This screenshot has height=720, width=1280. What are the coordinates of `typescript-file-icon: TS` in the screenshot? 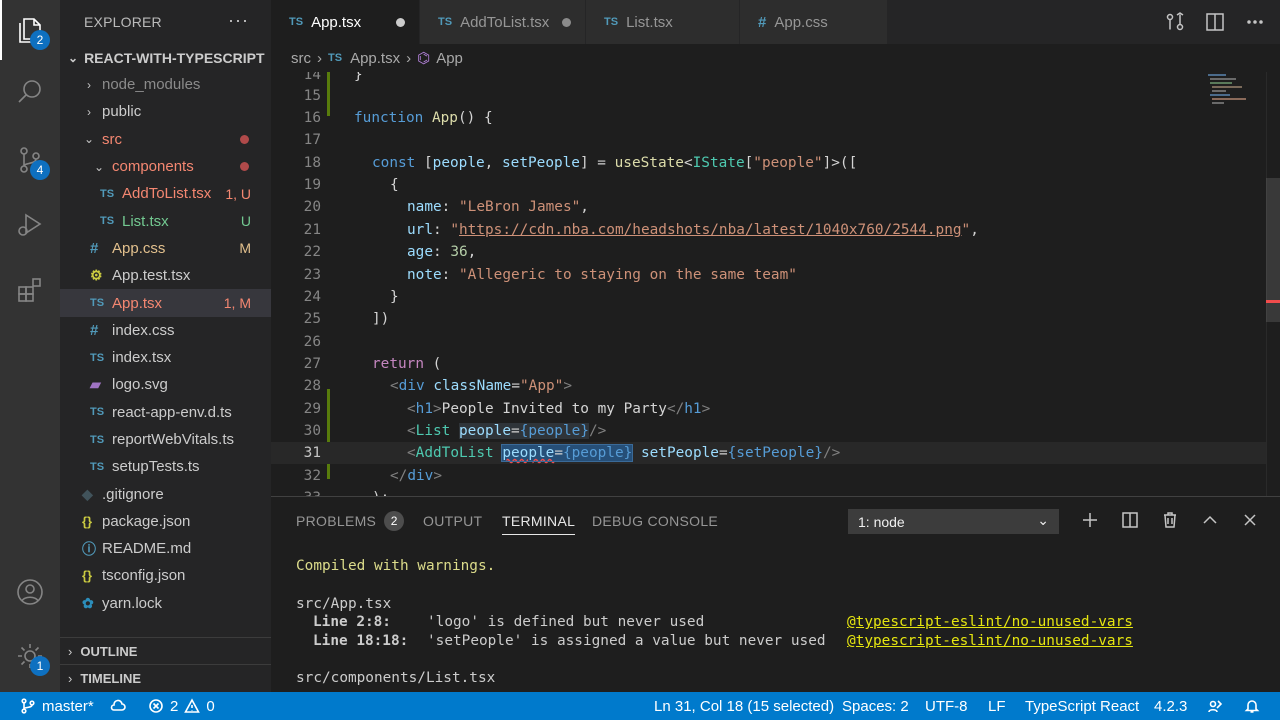 It's located at (97, 412).